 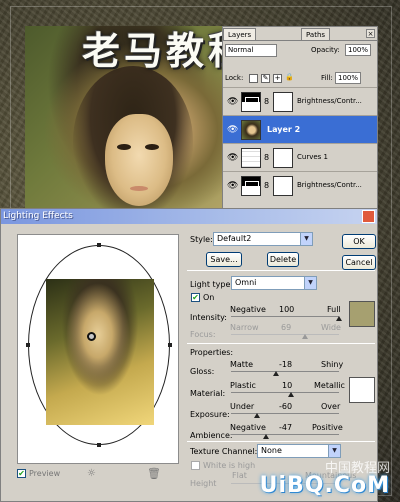 I want to click on ambience-value: -47, so click(x=286, y=427).